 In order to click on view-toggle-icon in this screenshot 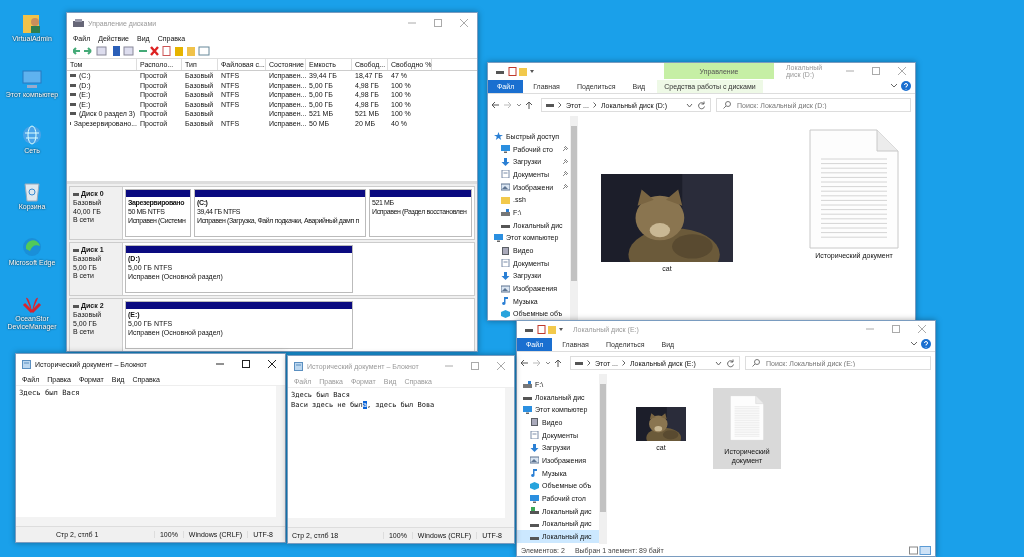, I will do `click(920, 550)`.